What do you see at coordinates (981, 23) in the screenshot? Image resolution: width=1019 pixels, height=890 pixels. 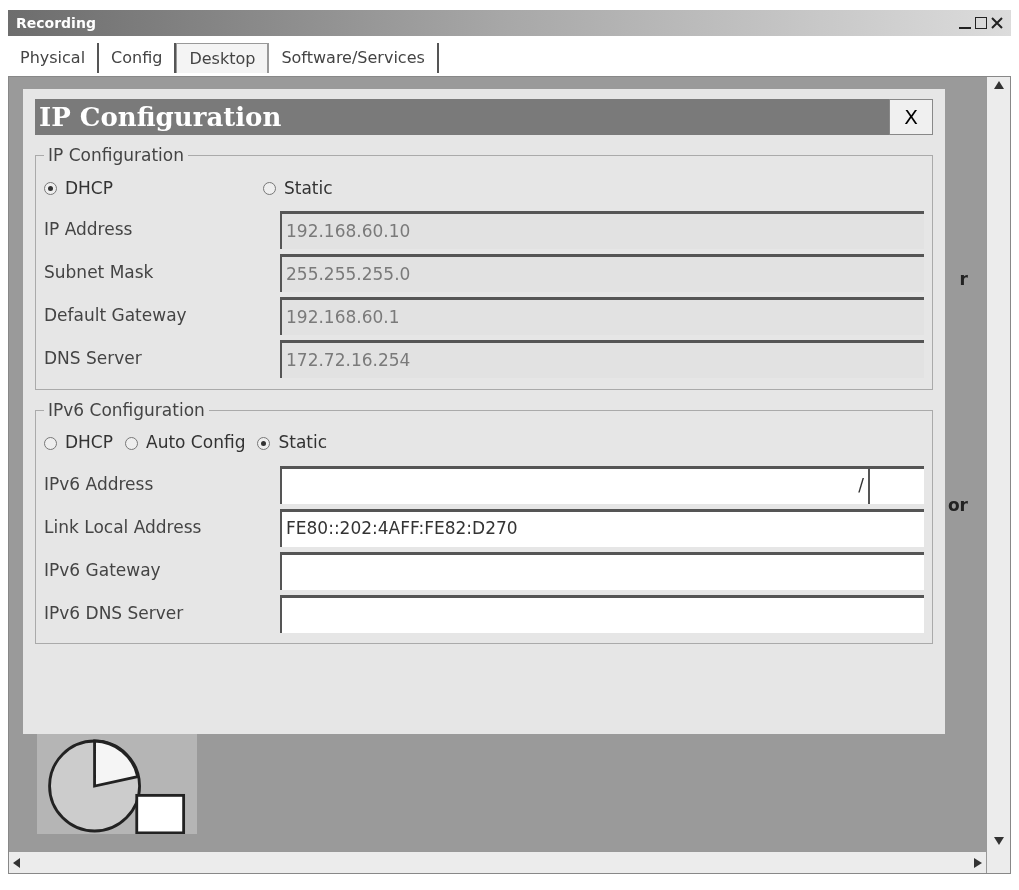 I see `maximize-icon` at bounding box center [981, 23].